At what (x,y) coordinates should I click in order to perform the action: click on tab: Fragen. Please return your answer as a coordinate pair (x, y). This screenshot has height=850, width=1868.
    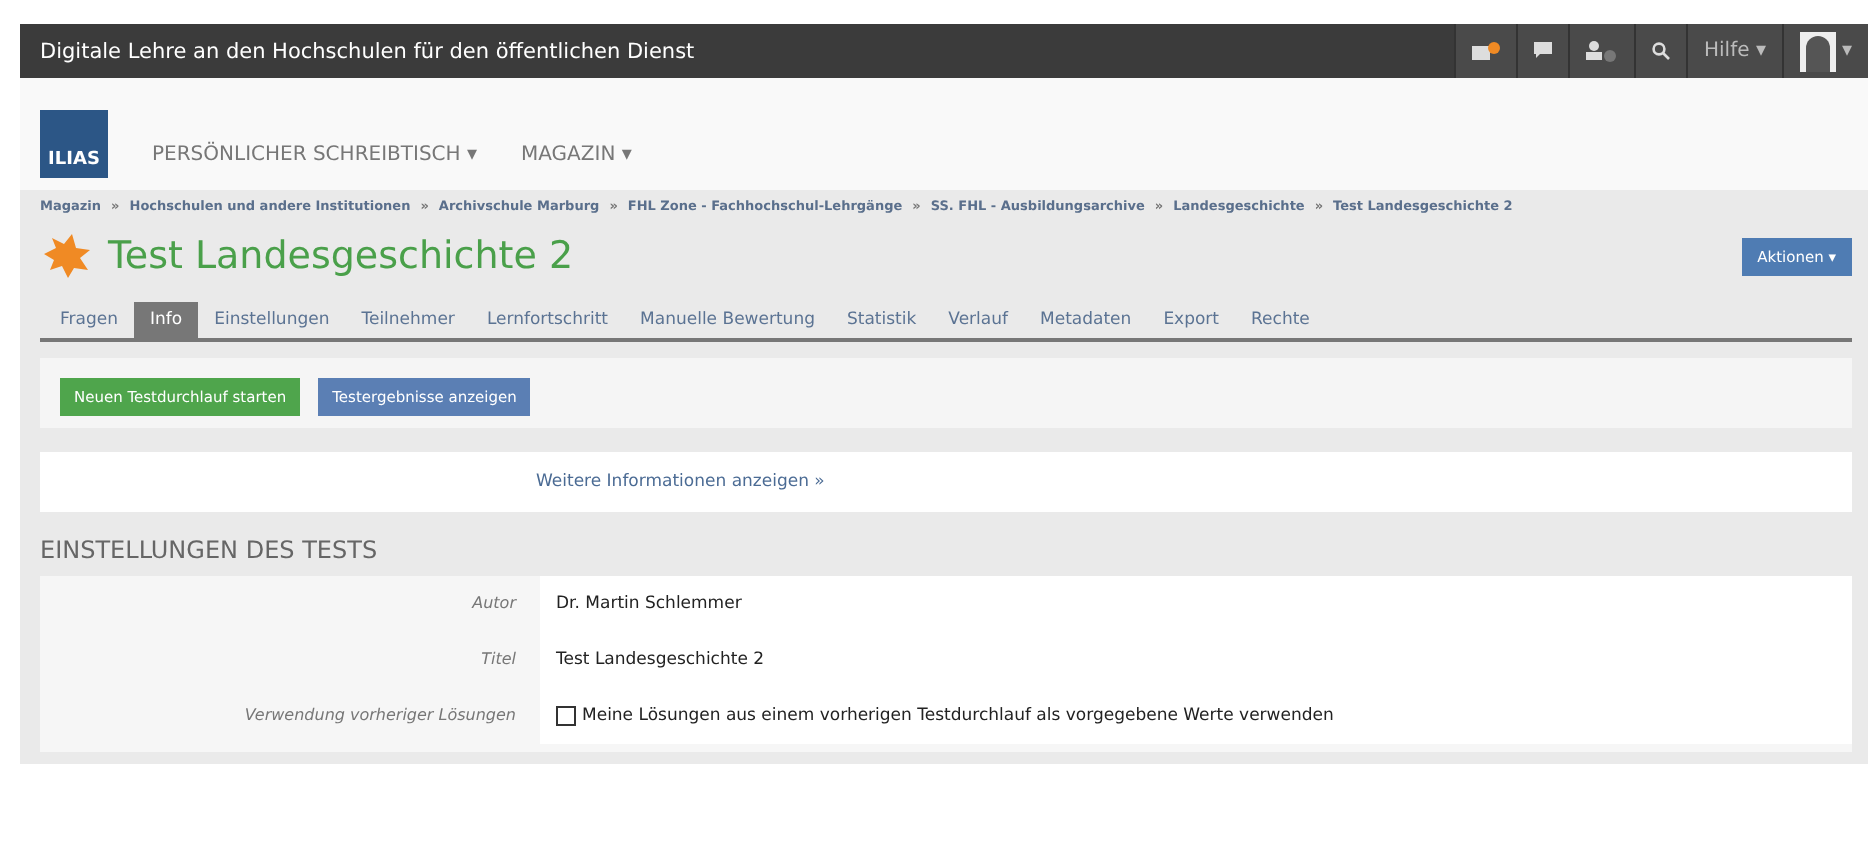
    Looking at the image, I should click on (89, 320).